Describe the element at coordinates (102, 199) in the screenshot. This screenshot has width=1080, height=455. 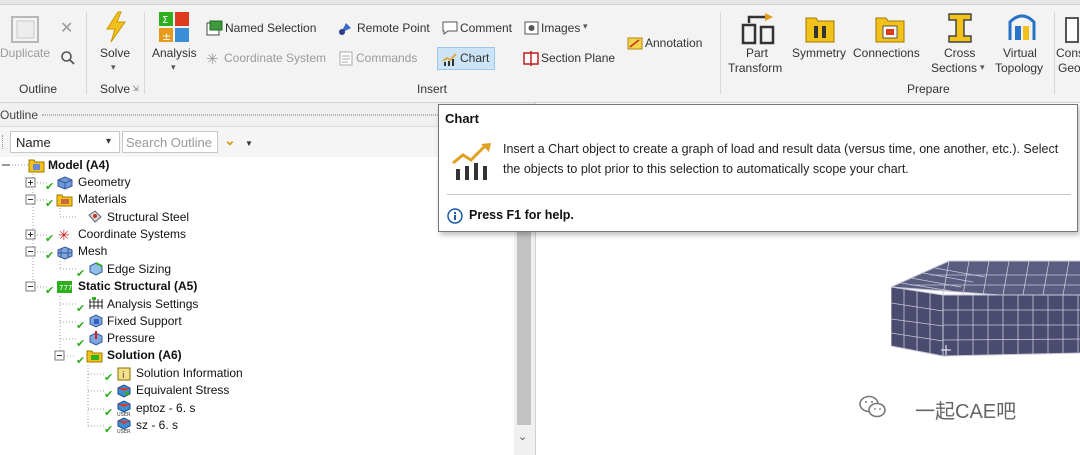
I see `tree-item-materials: Materials` at that location.